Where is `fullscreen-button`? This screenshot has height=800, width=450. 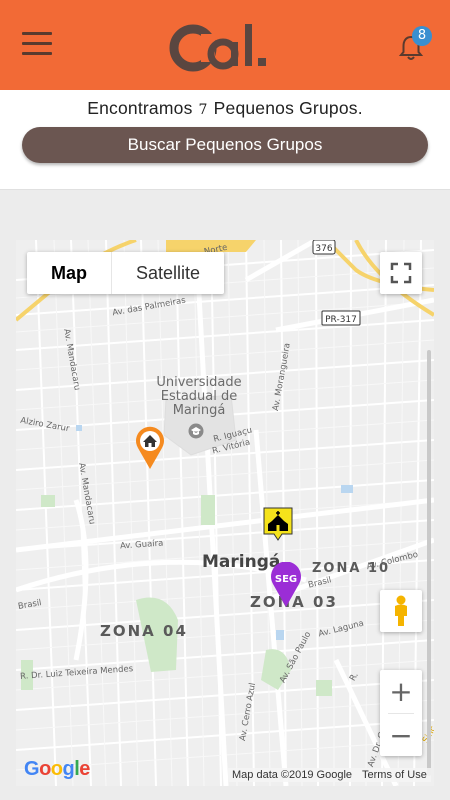 fullscreen-button is located at coordinates (401, 273).